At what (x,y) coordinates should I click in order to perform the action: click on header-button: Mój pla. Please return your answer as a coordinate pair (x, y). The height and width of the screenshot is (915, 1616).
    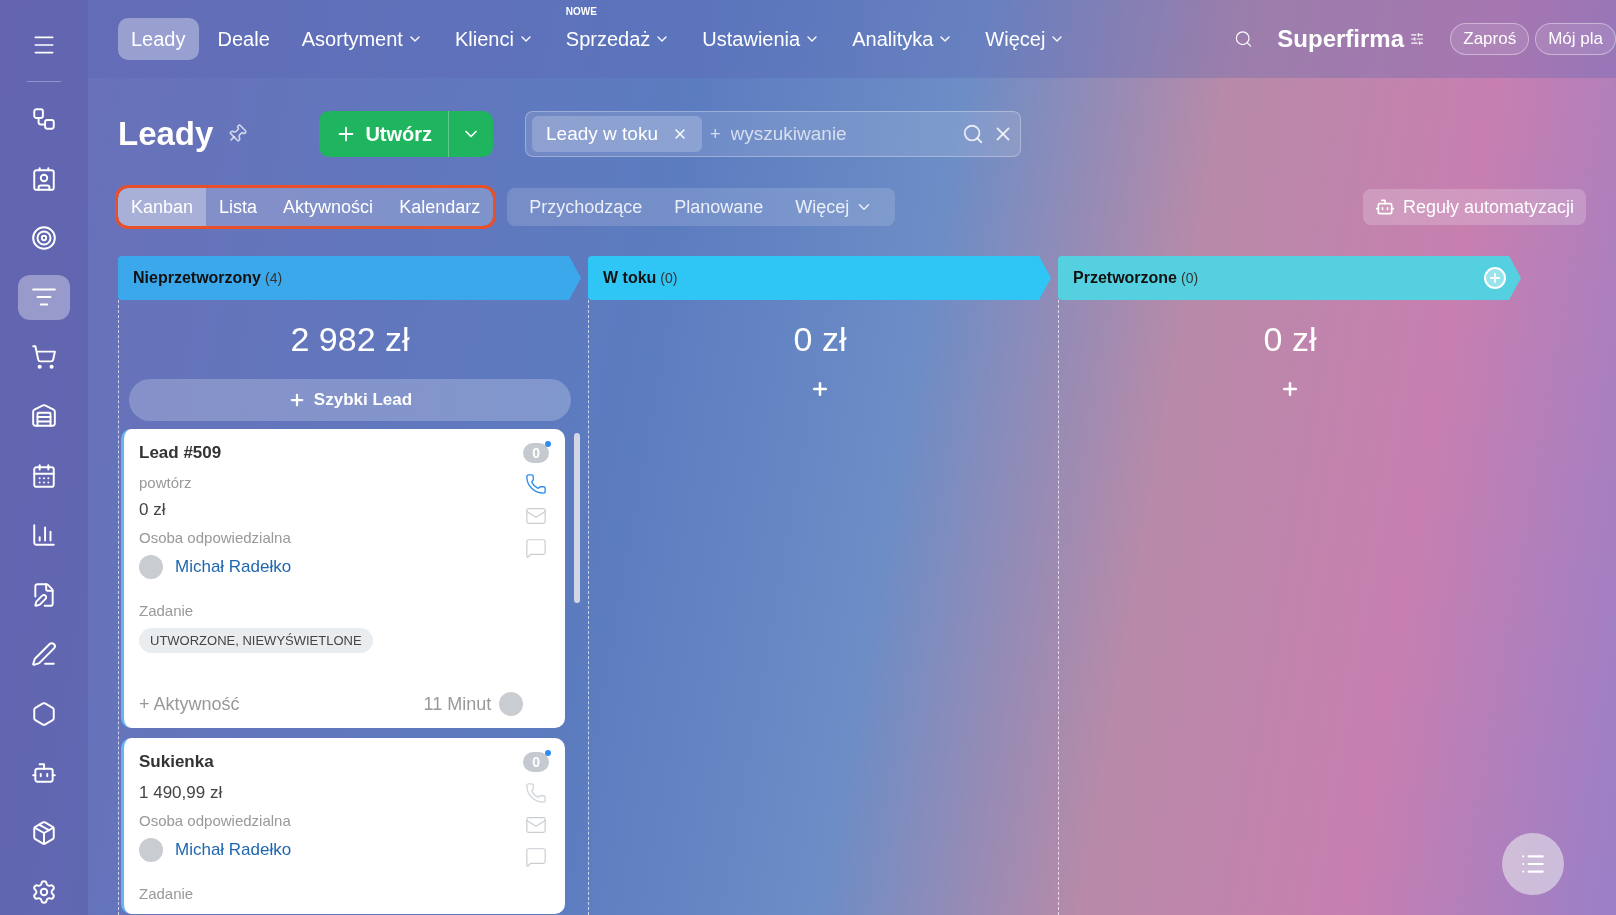
    Looking at the image, I should click on (1575, 39).